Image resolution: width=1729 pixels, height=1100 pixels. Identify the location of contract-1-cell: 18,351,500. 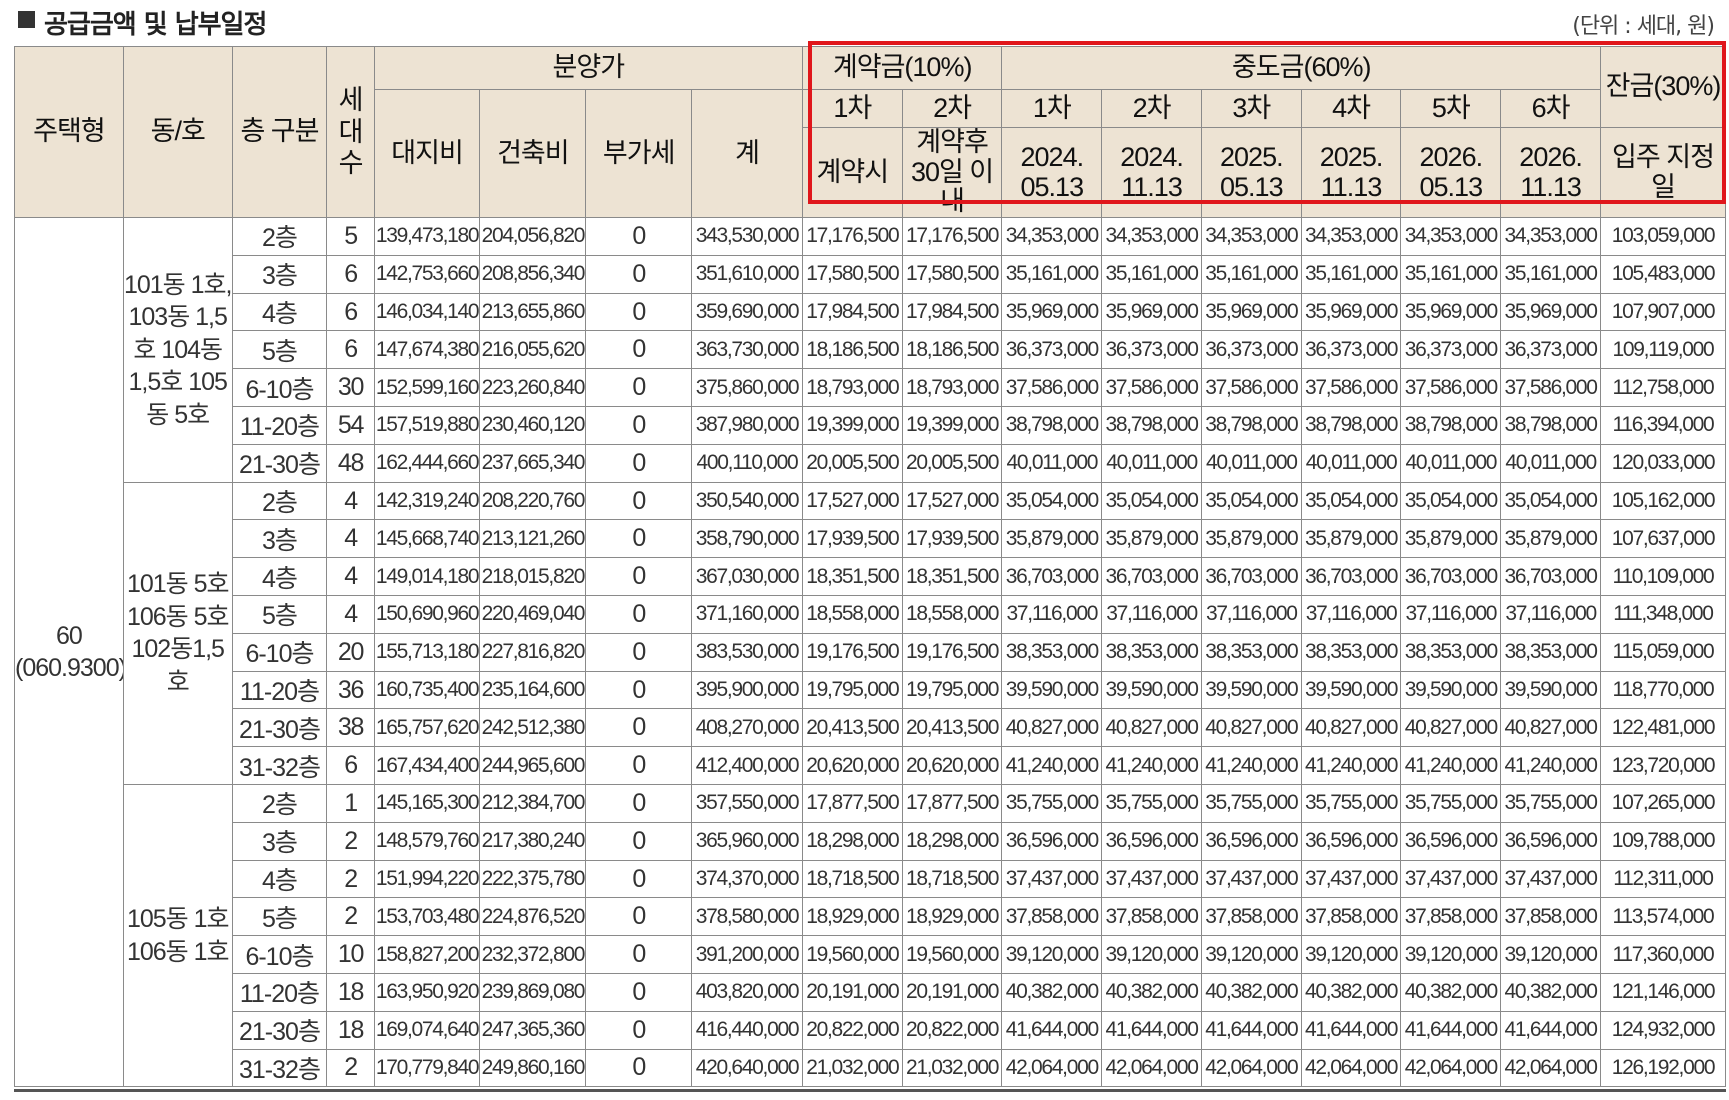
(852, 577).